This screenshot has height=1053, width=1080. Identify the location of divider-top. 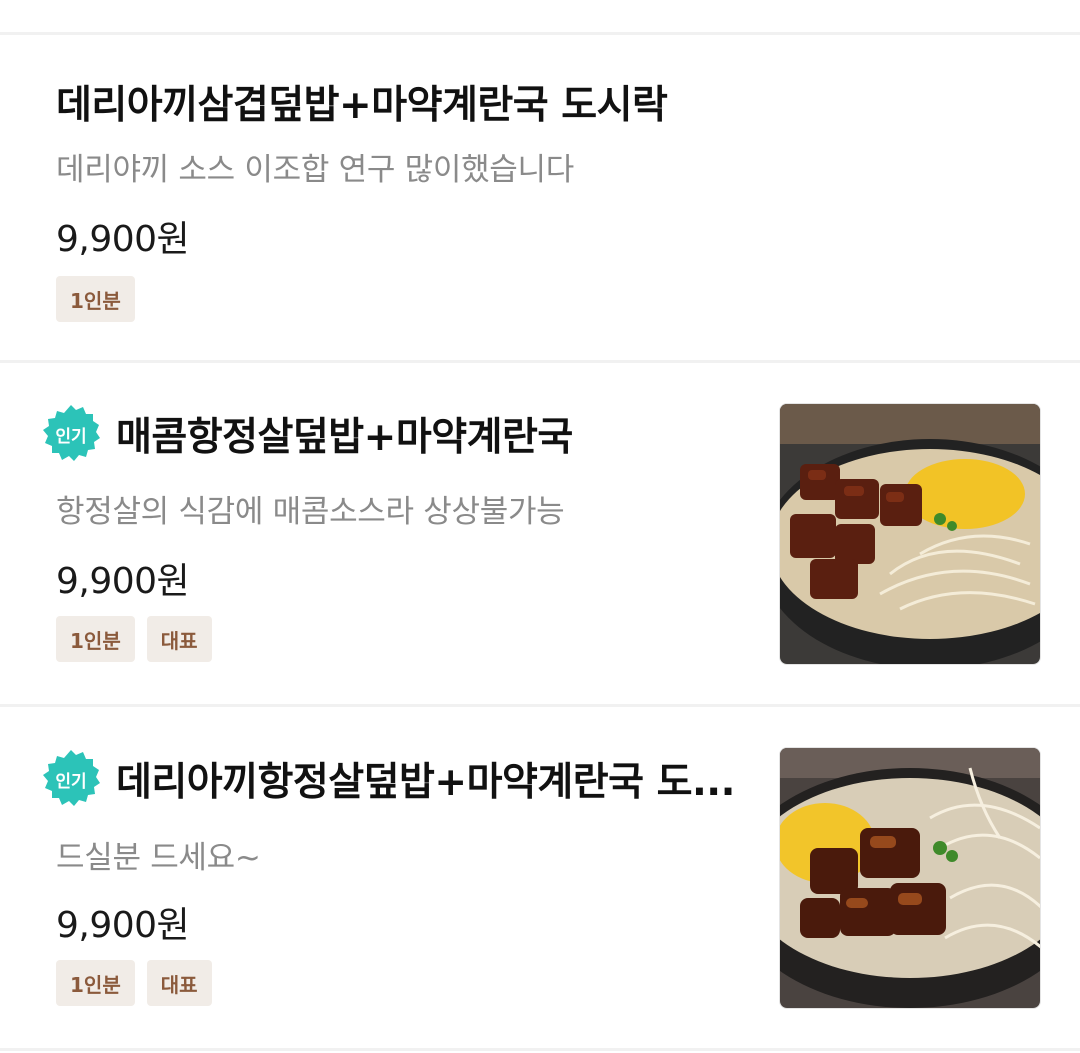
(540, 33).